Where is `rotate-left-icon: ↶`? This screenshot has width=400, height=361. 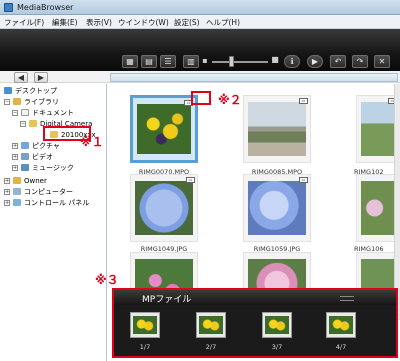 rotate-left-icon: ↶ is located at coordinates (338, 61).